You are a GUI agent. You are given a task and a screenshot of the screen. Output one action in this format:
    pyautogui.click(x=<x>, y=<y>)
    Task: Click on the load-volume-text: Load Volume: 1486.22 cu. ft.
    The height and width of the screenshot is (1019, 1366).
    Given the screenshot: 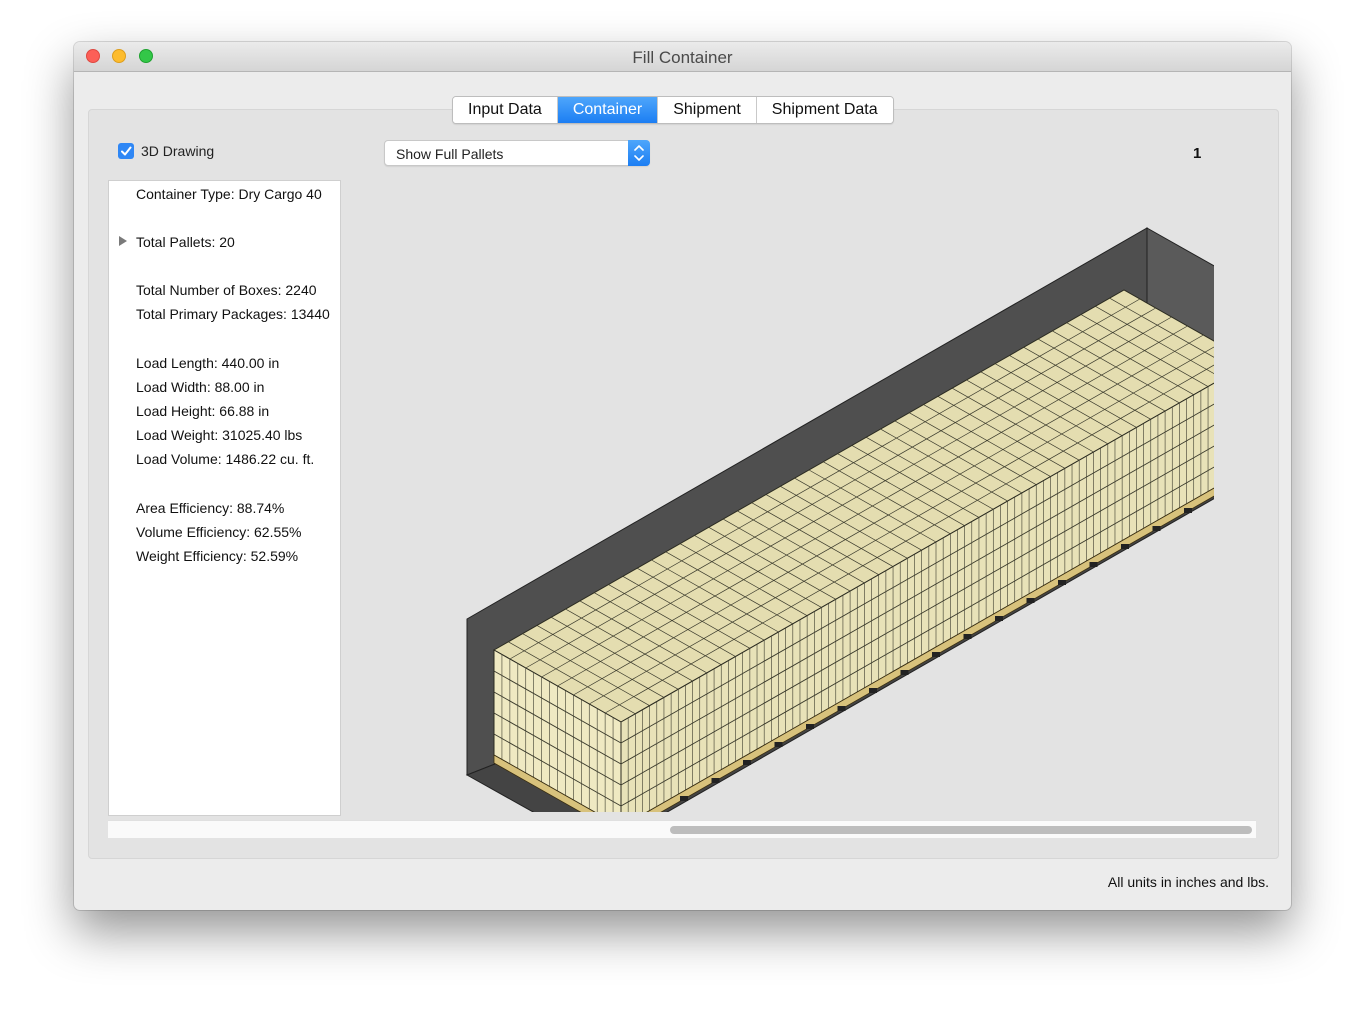 What is the action you would take?
    pyautogui.click(x=225, y=459)
    